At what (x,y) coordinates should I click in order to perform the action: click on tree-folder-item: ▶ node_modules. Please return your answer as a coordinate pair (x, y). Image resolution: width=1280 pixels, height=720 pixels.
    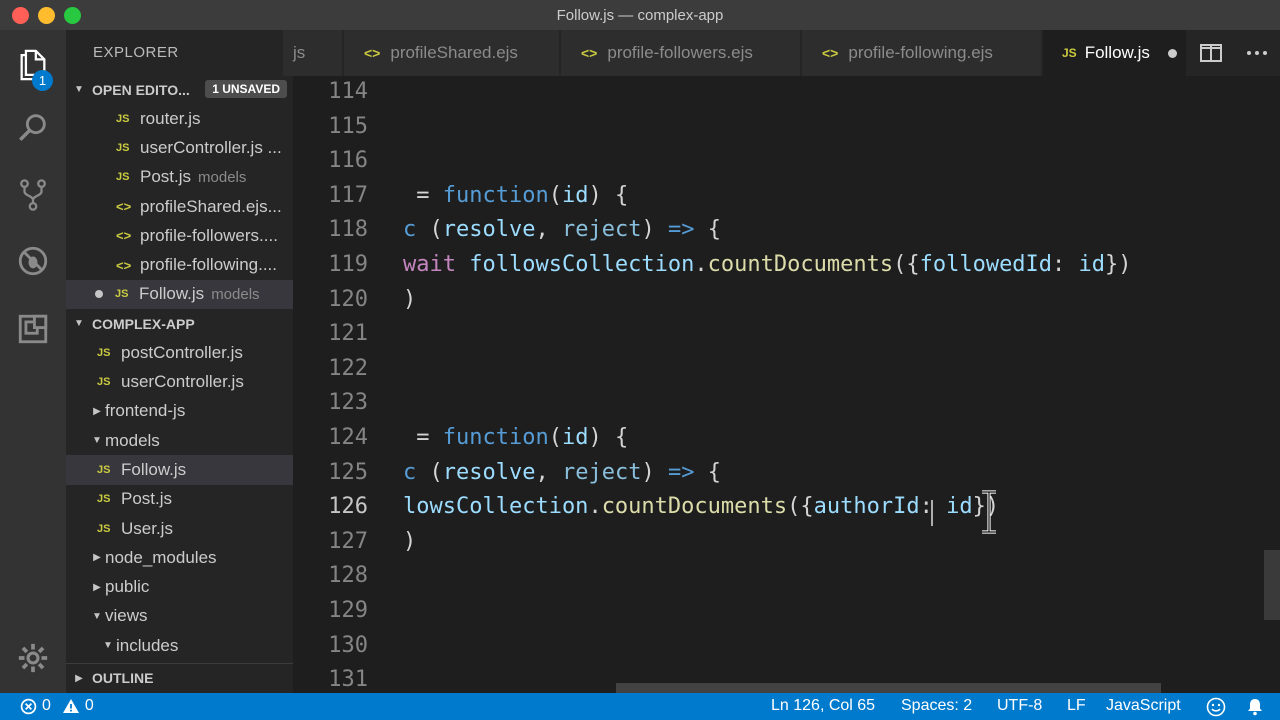
    Looking at the image, I should click on (179, 557).